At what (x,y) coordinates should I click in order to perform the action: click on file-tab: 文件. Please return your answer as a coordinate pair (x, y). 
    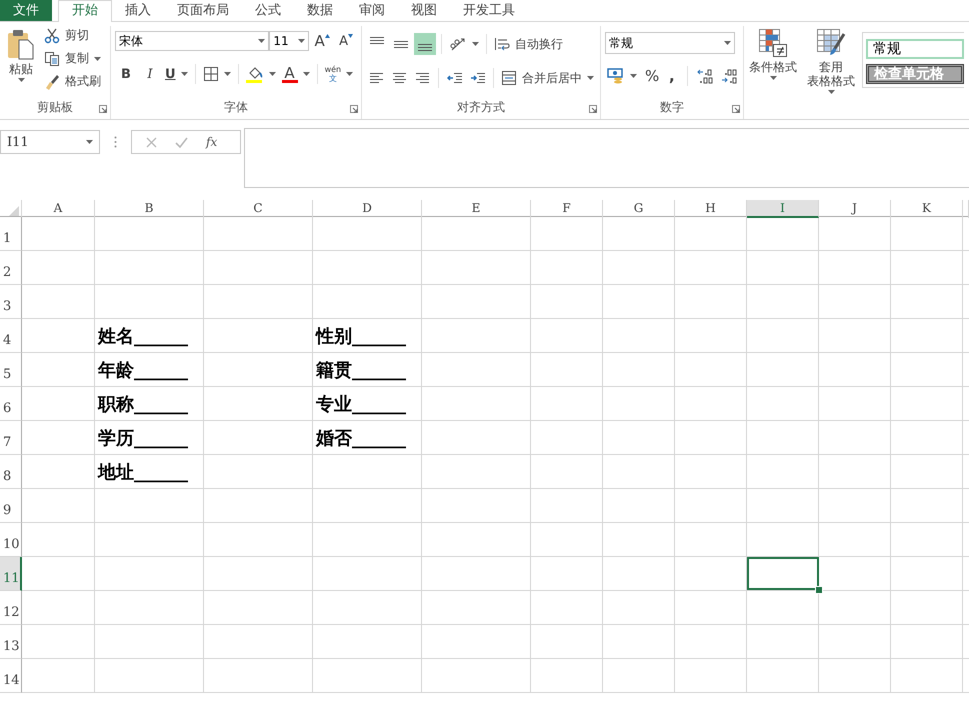
    Looking at the image, I should click on (26, 10).